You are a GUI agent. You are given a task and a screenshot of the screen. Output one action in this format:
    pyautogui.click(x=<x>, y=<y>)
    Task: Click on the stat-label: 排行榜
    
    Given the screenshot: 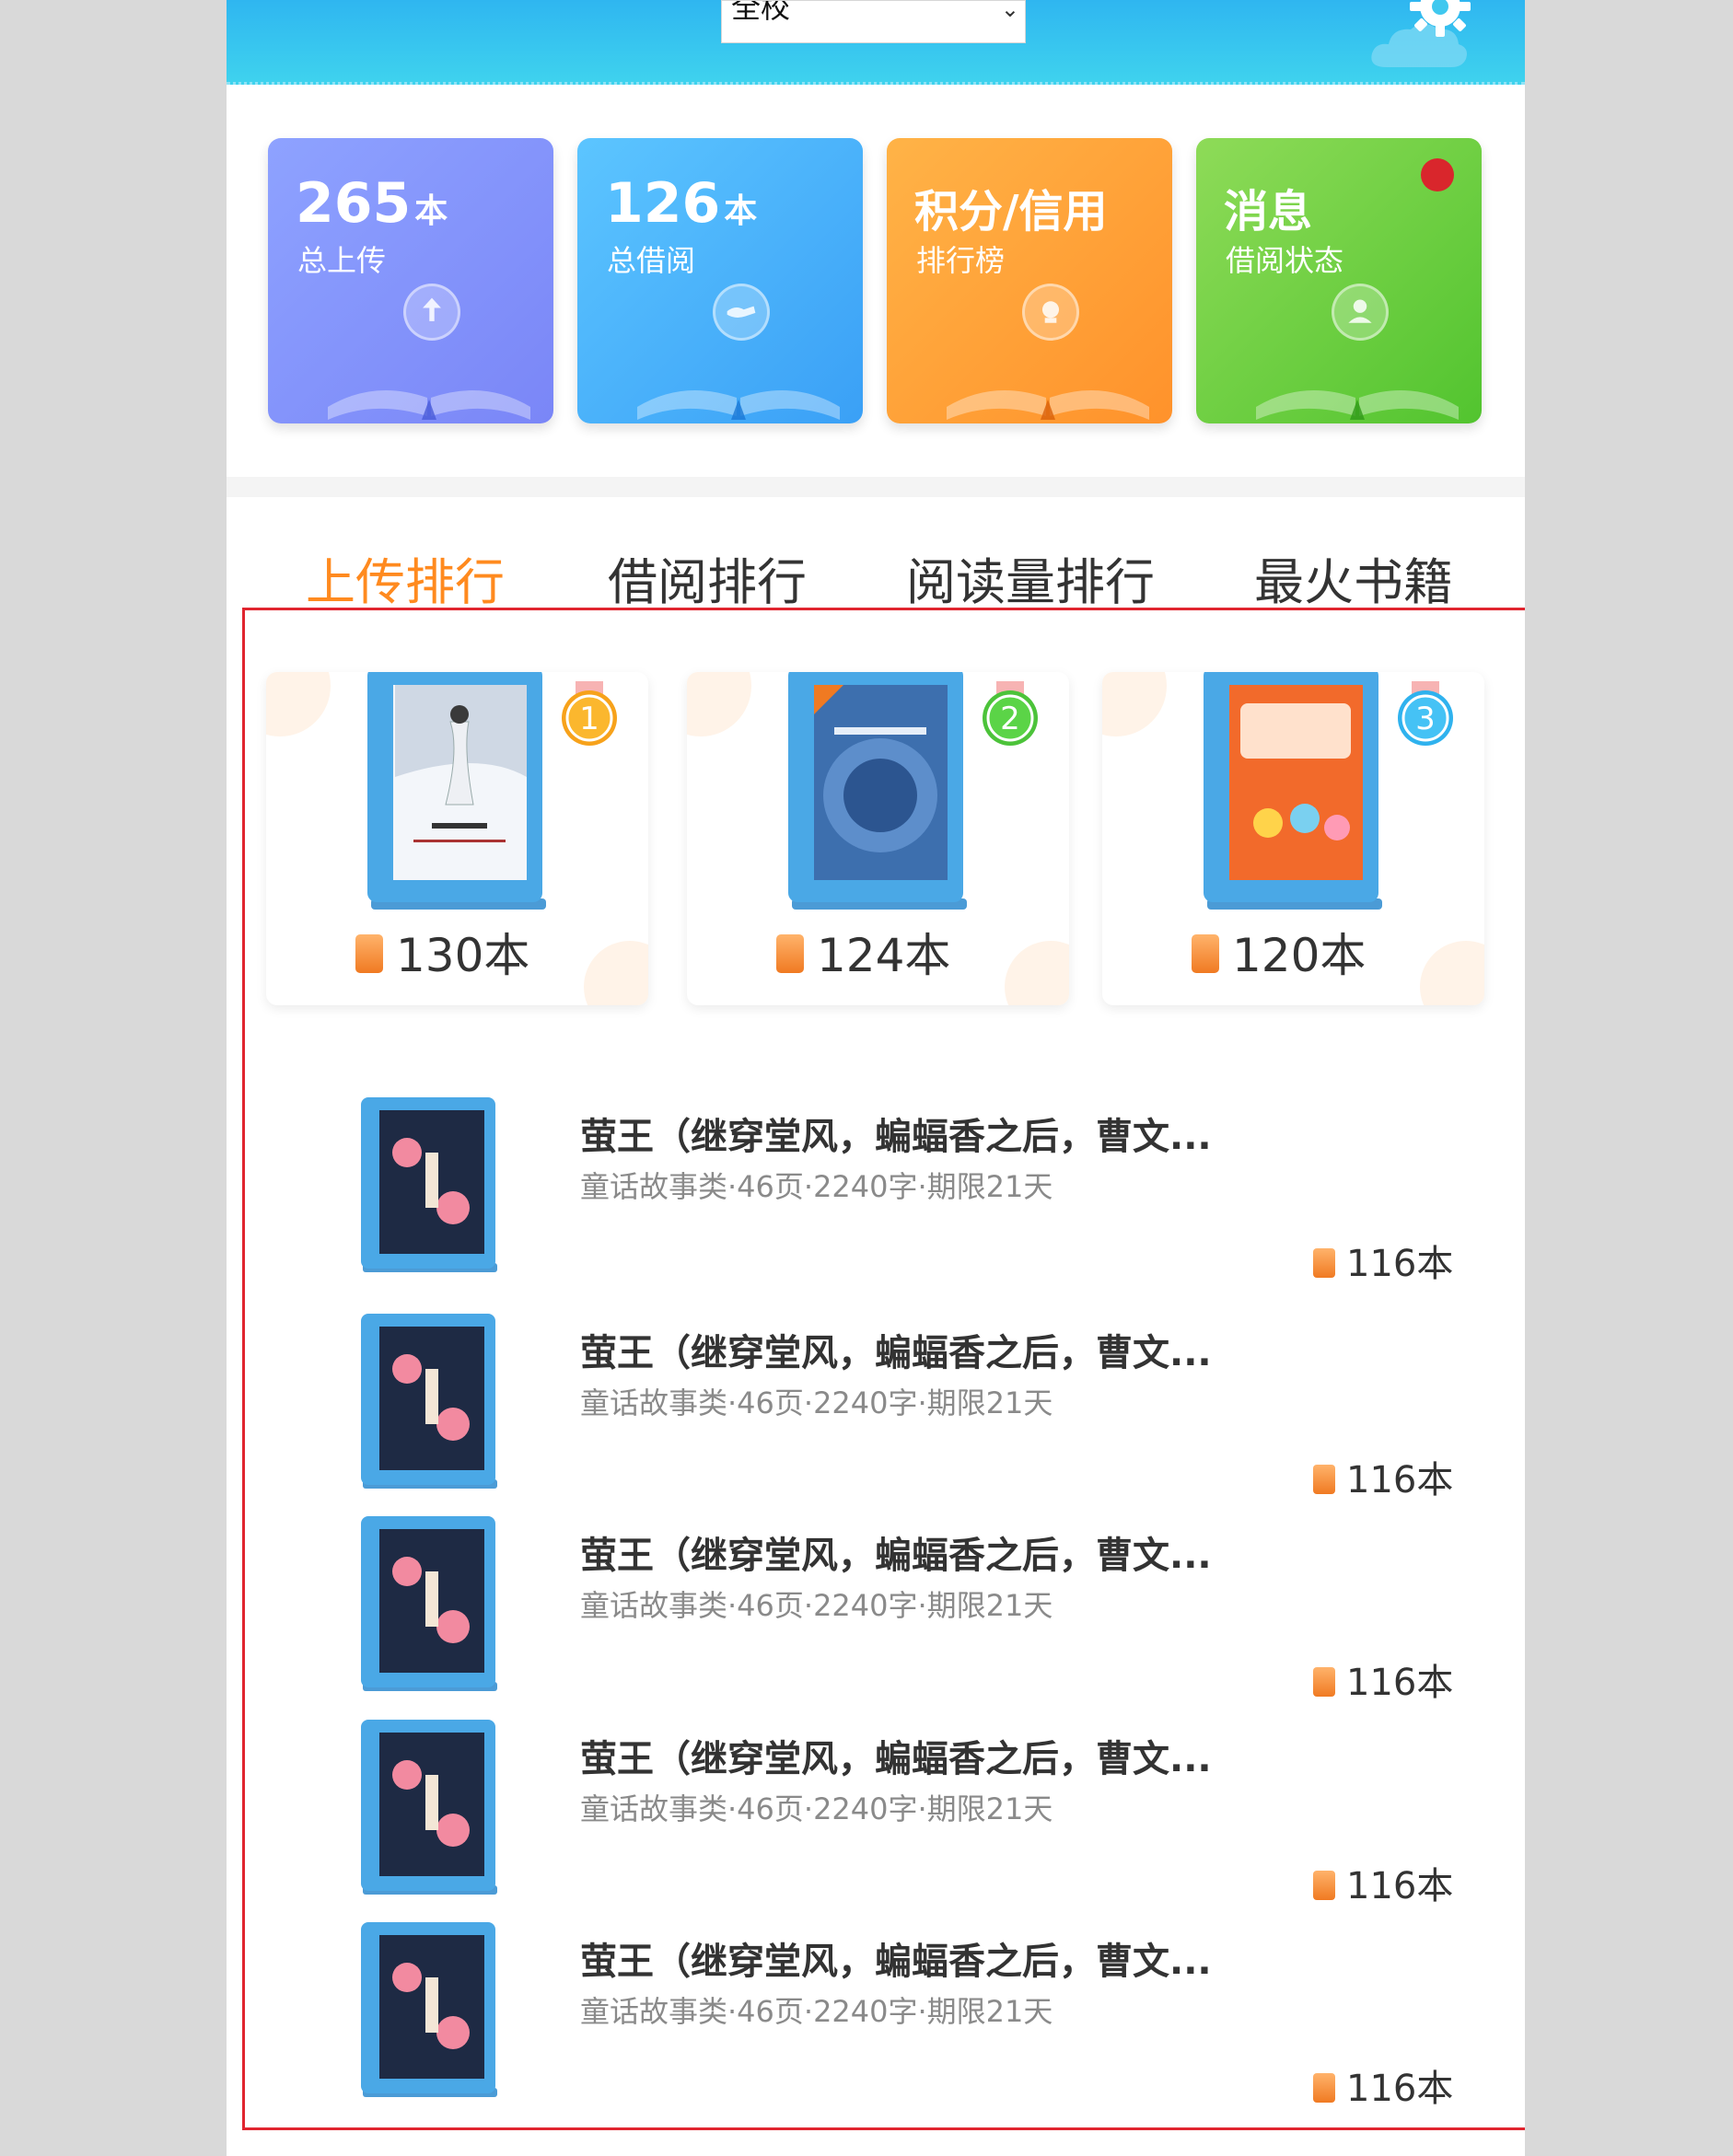 What is the action you would take?
    pyautogui.click(x=961, y=260)
    